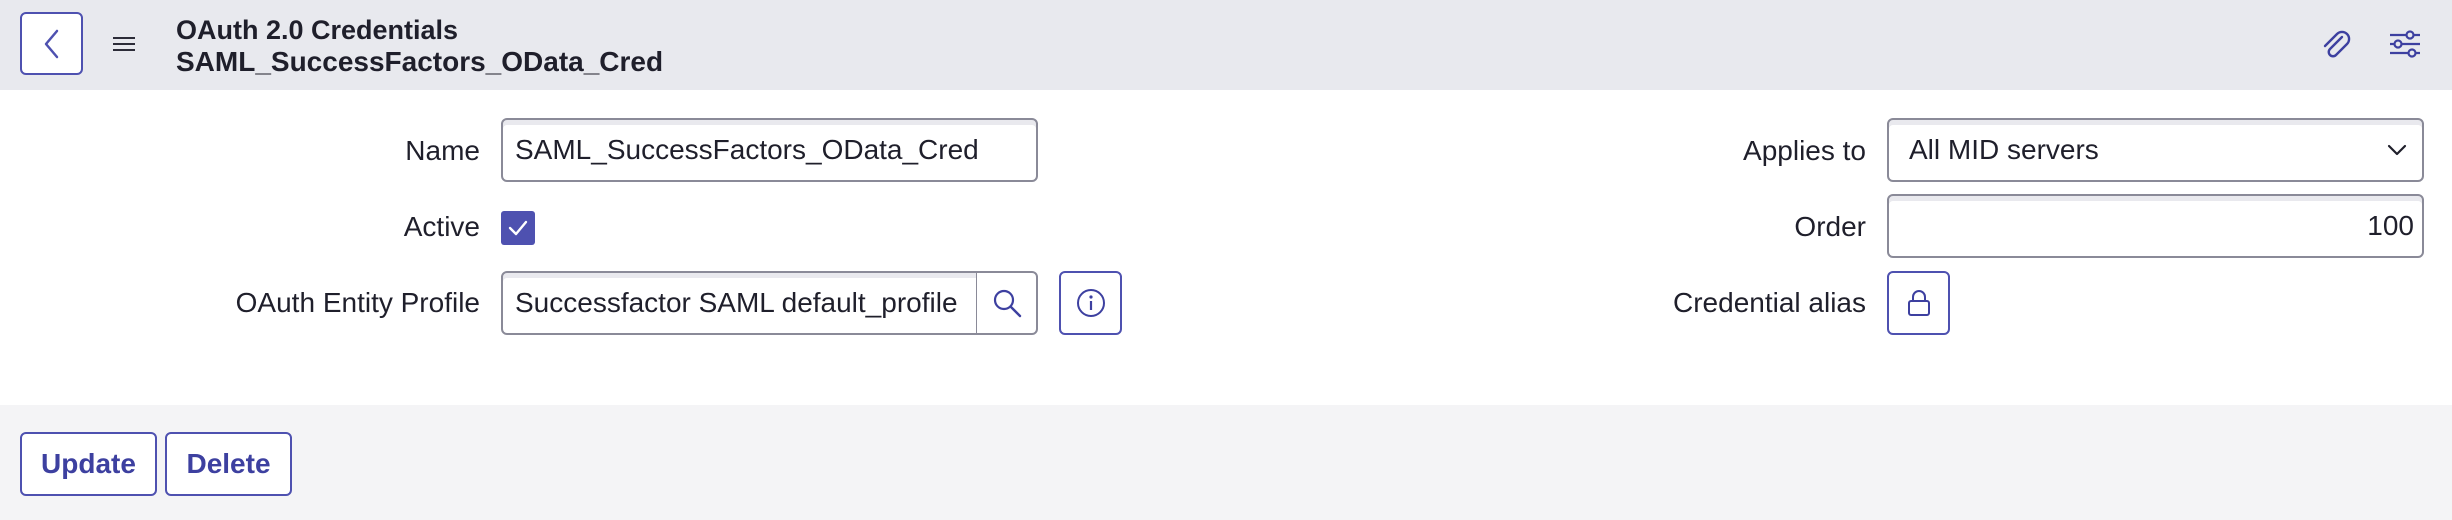 This screenshot has width=2452, height=520. What do you see at coordinates (357, 302) in the screenshot?
I see `oauth-entity-profile-label: OAuth Entity Profile` at bounding box center [357, 302].